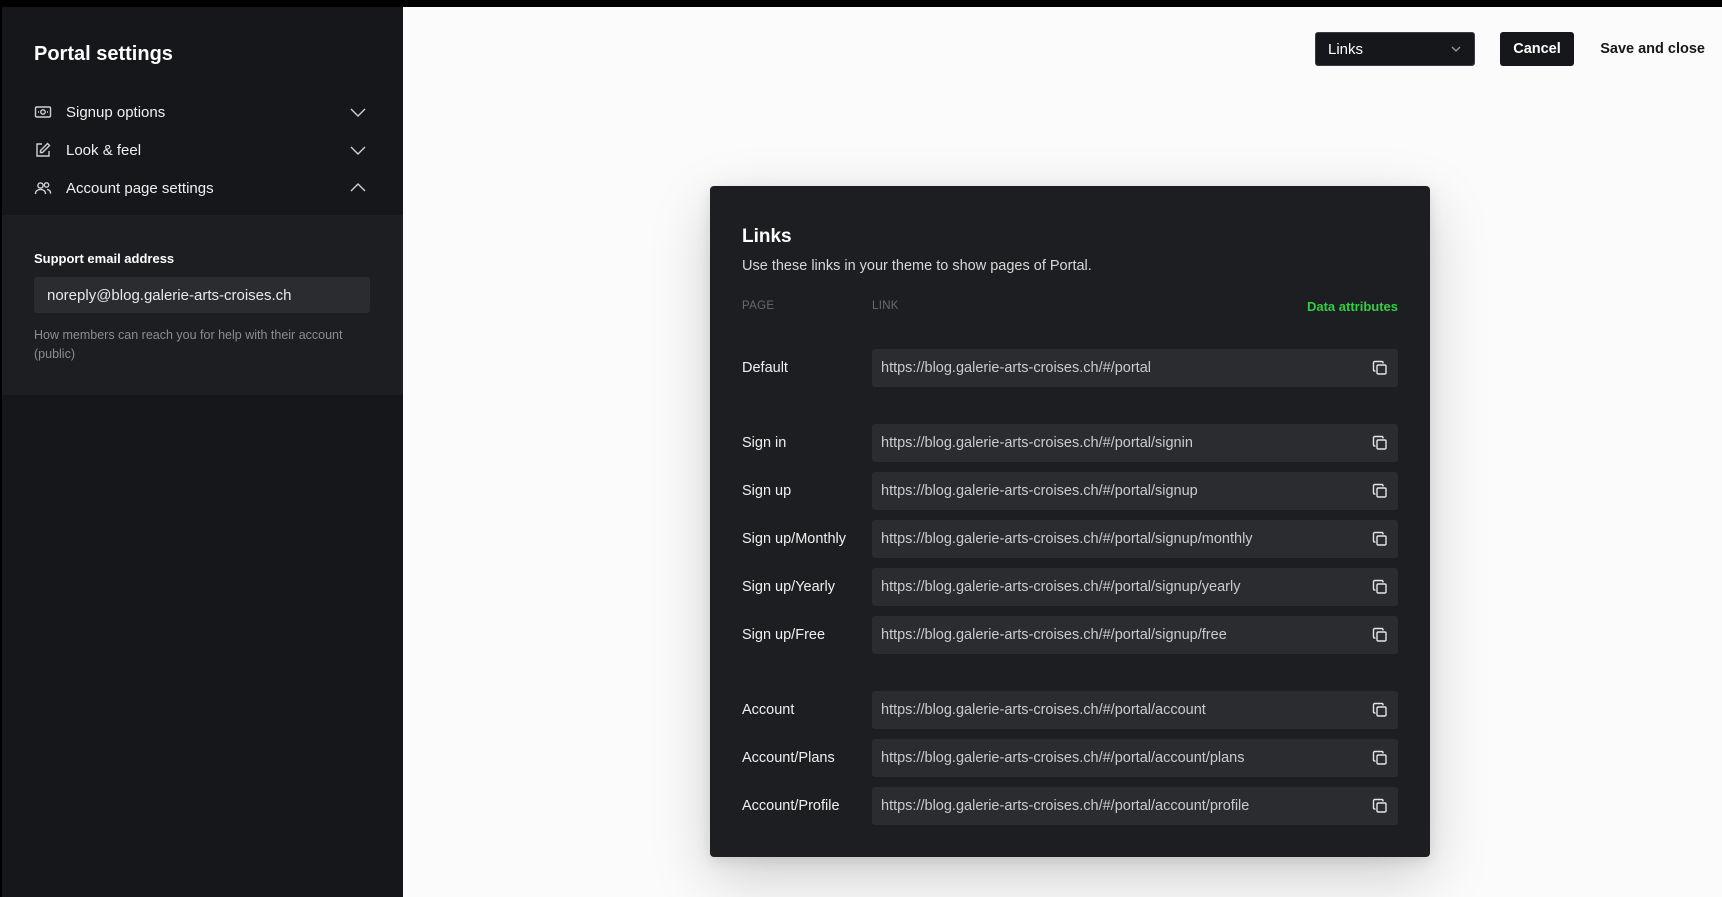  What do you see at coordinates (1537, 49) in the screenshot?
I see `cancel-button: Cancel` at bounding box center [1537, 49].